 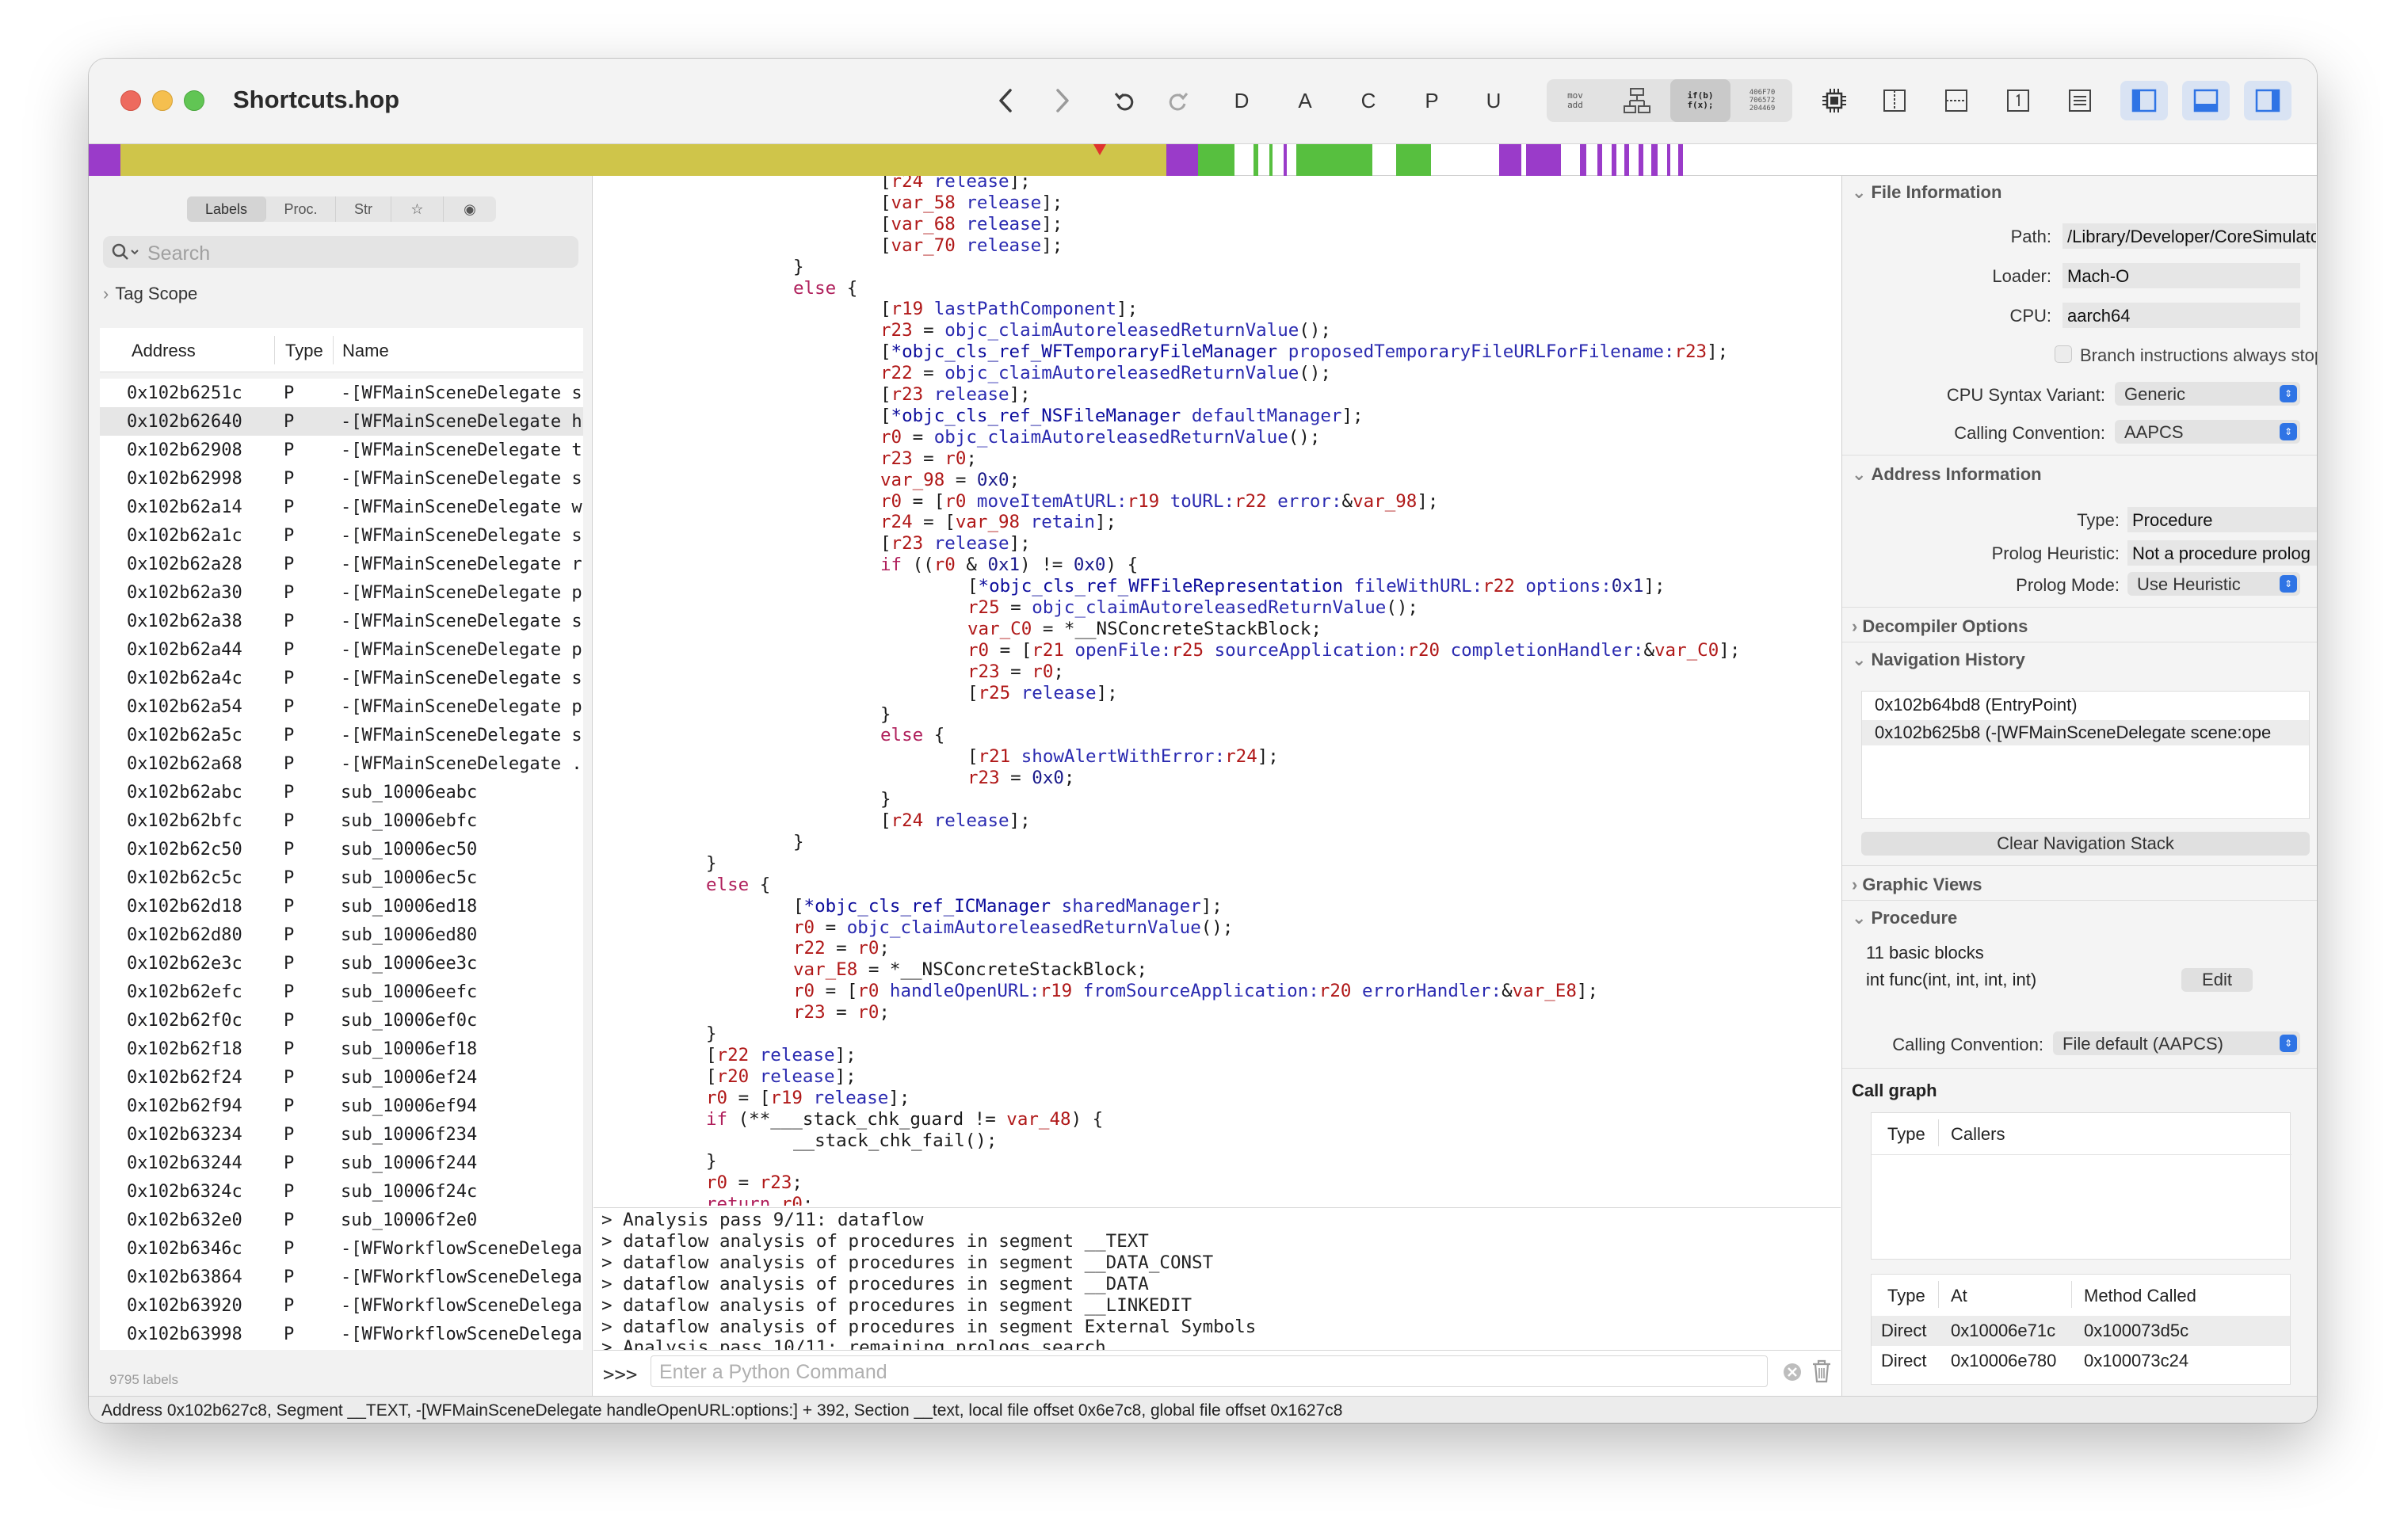 What do you see at coordinates (341, 649) in the screenshot?
I see `table-row: 0x102b62a44 P -[WFMainSceneDelegate per` at bounding box center [341, 649].